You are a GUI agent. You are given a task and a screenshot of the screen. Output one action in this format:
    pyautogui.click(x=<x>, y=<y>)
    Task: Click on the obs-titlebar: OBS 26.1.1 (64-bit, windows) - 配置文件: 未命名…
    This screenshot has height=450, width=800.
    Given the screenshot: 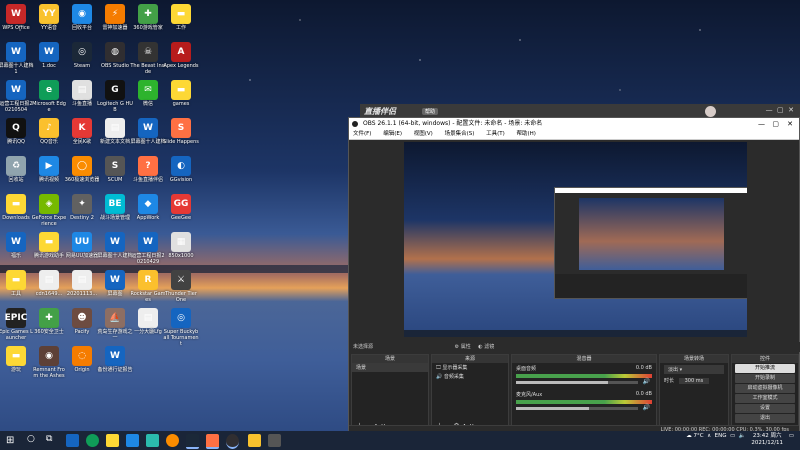 What is the action you would take?
    pyautogui.click(x=574, y=124)
    